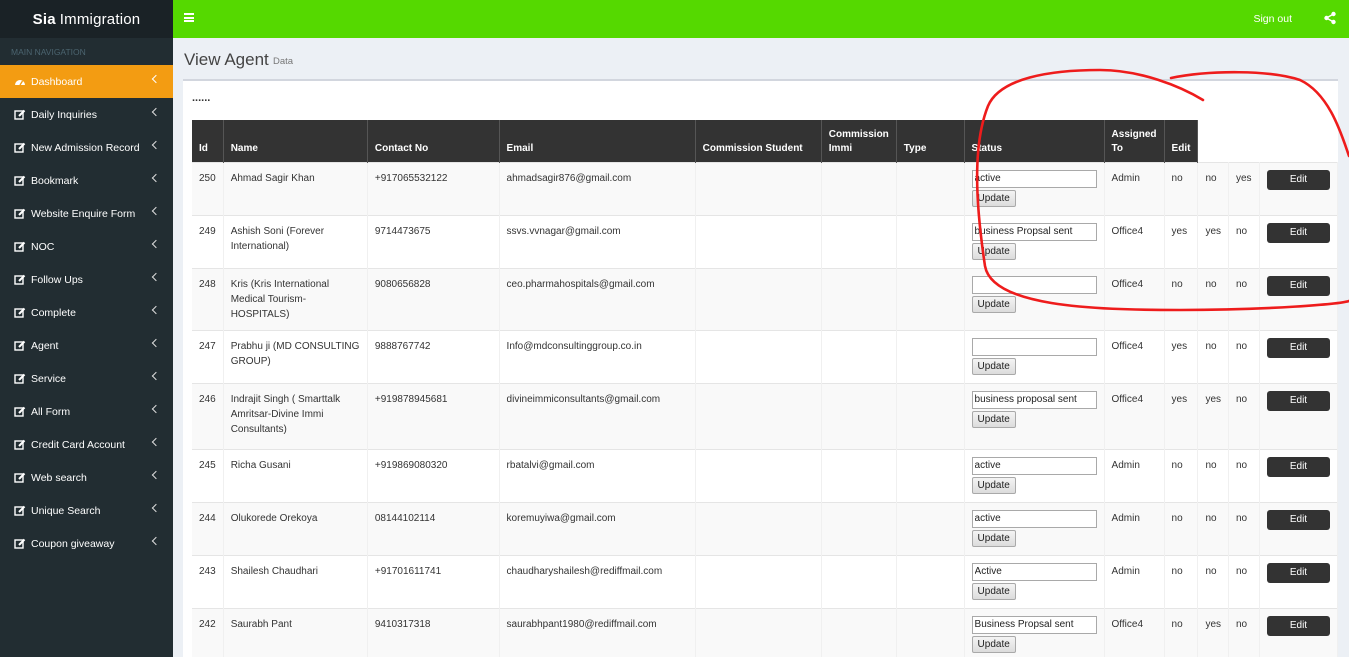 The image size is (1349, 657). I want to click on sidebar-item-label: NOC, so click(43, 246).